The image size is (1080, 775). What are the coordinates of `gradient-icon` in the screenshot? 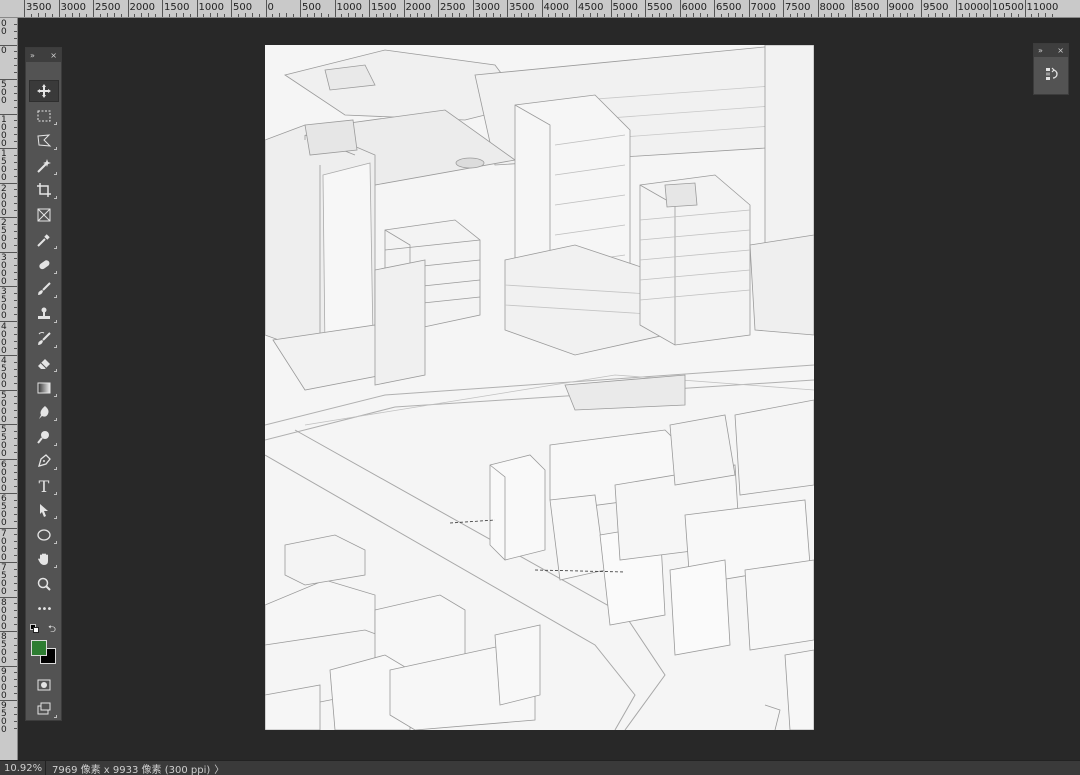 It's located at (44, 388).